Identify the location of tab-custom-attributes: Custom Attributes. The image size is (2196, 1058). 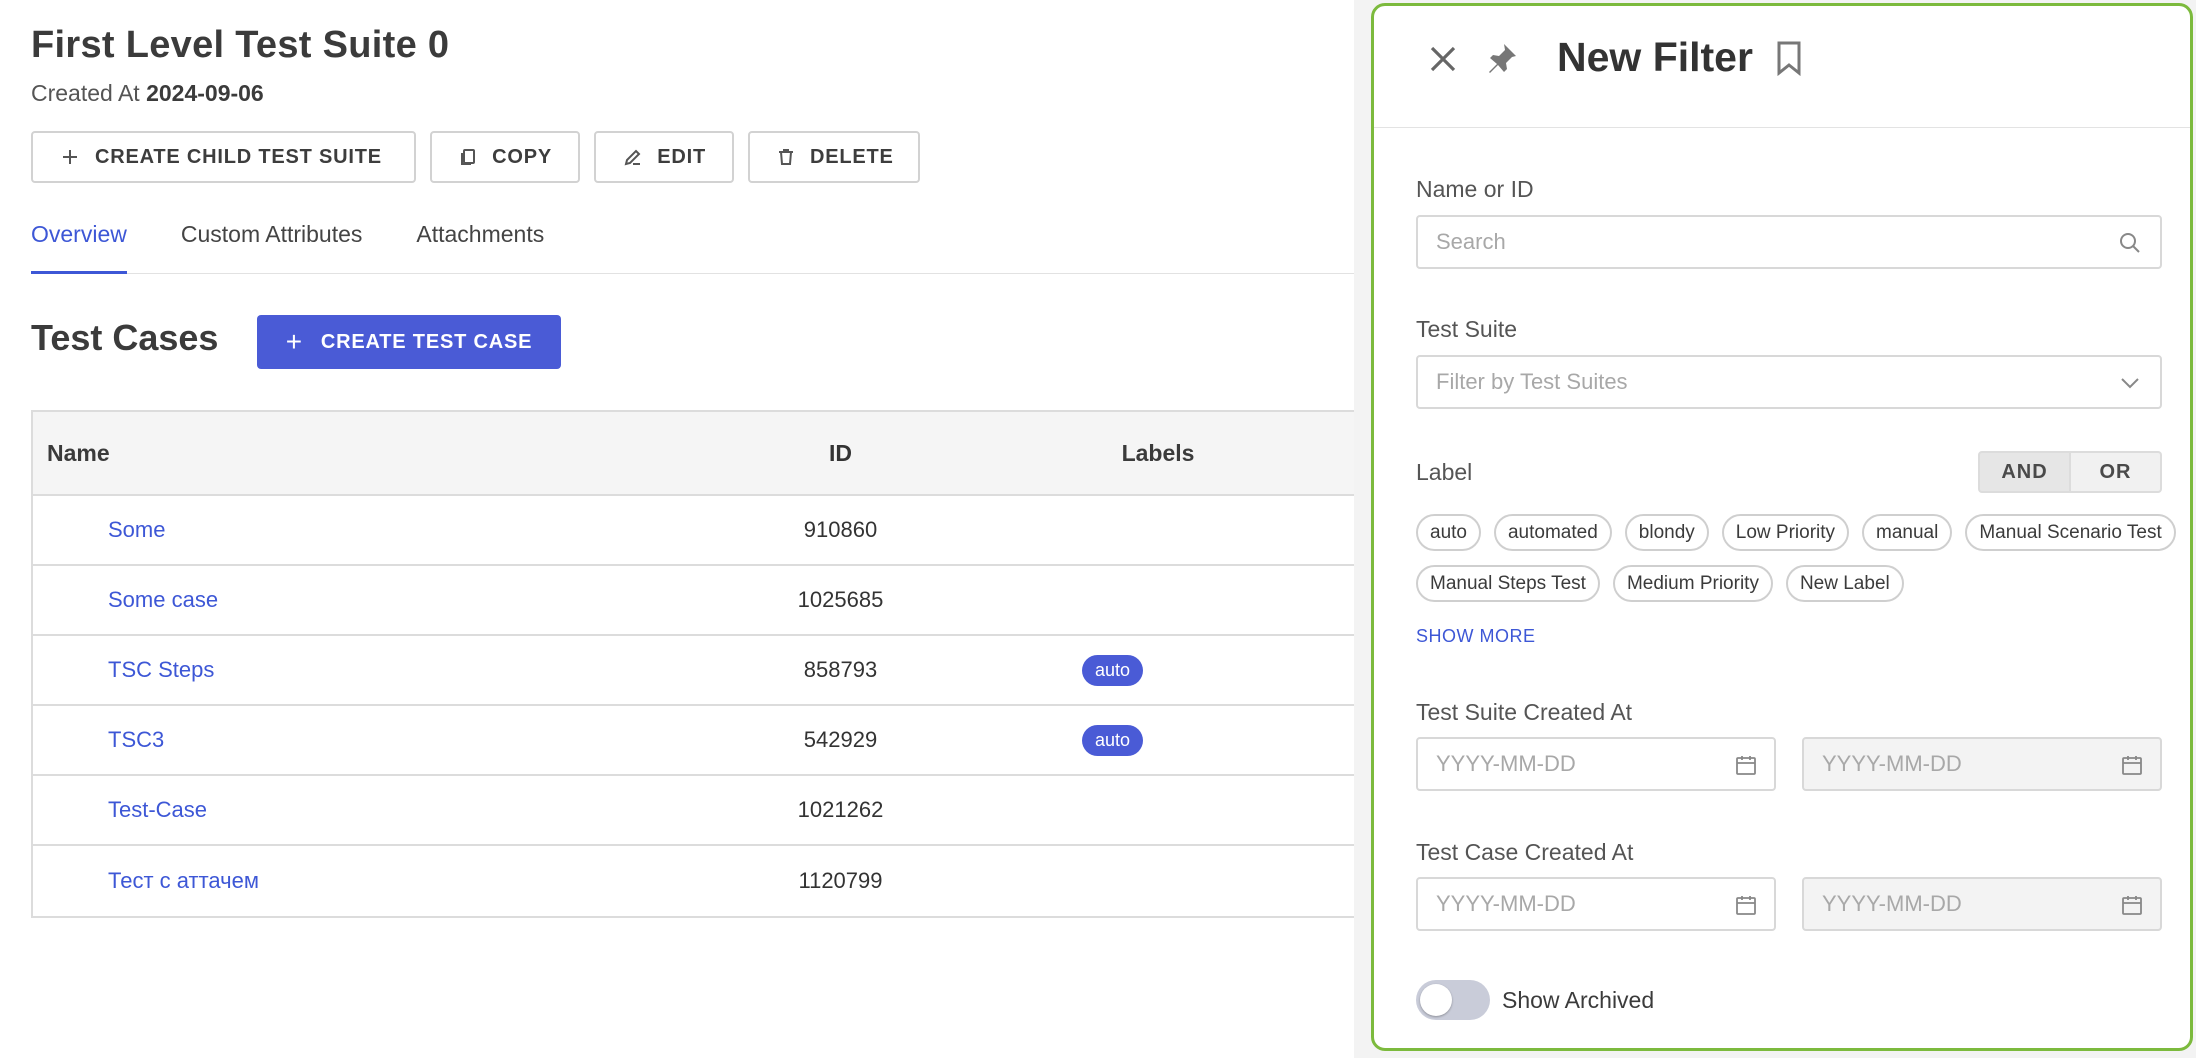
(272, 246).